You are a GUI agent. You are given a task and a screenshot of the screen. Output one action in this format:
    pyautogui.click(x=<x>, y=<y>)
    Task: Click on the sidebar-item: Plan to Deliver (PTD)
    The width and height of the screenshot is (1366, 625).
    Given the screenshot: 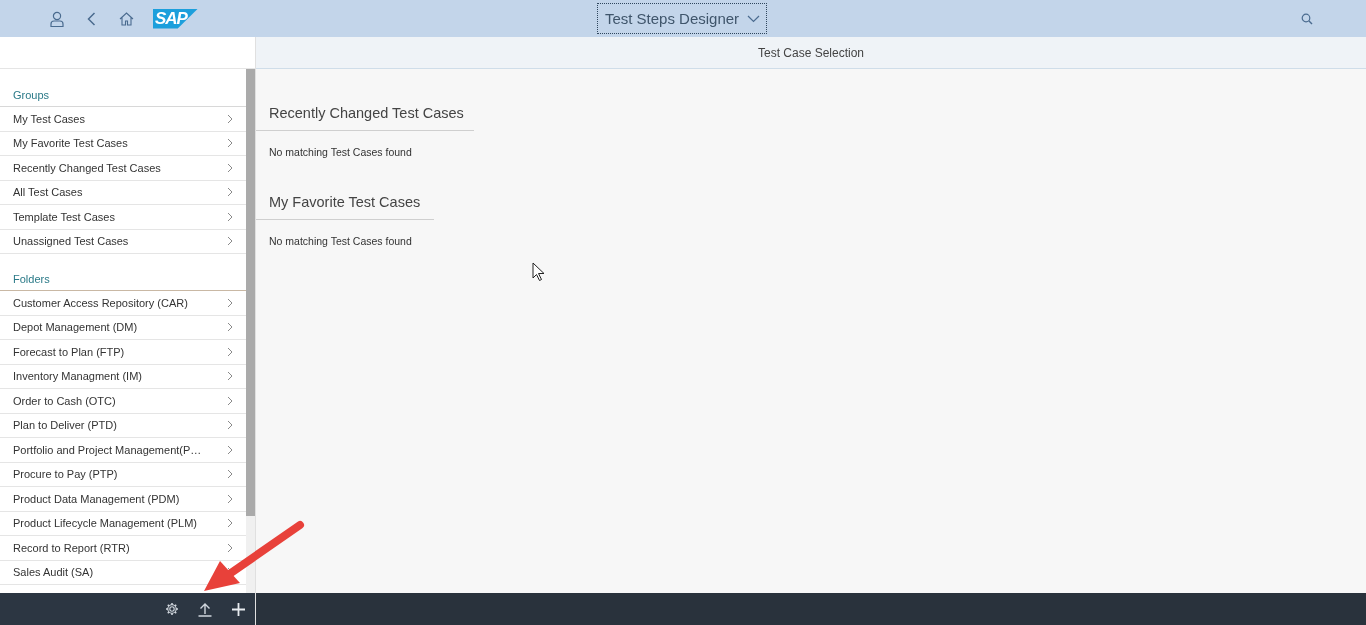 What is the action you would take?
    pyautogui.click(x=123, y=425)
    